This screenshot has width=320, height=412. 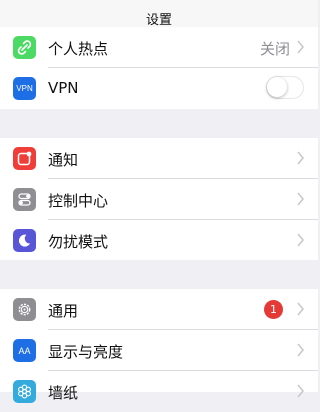 I want to click on general-label: 通用, so click(x=63, y=311).